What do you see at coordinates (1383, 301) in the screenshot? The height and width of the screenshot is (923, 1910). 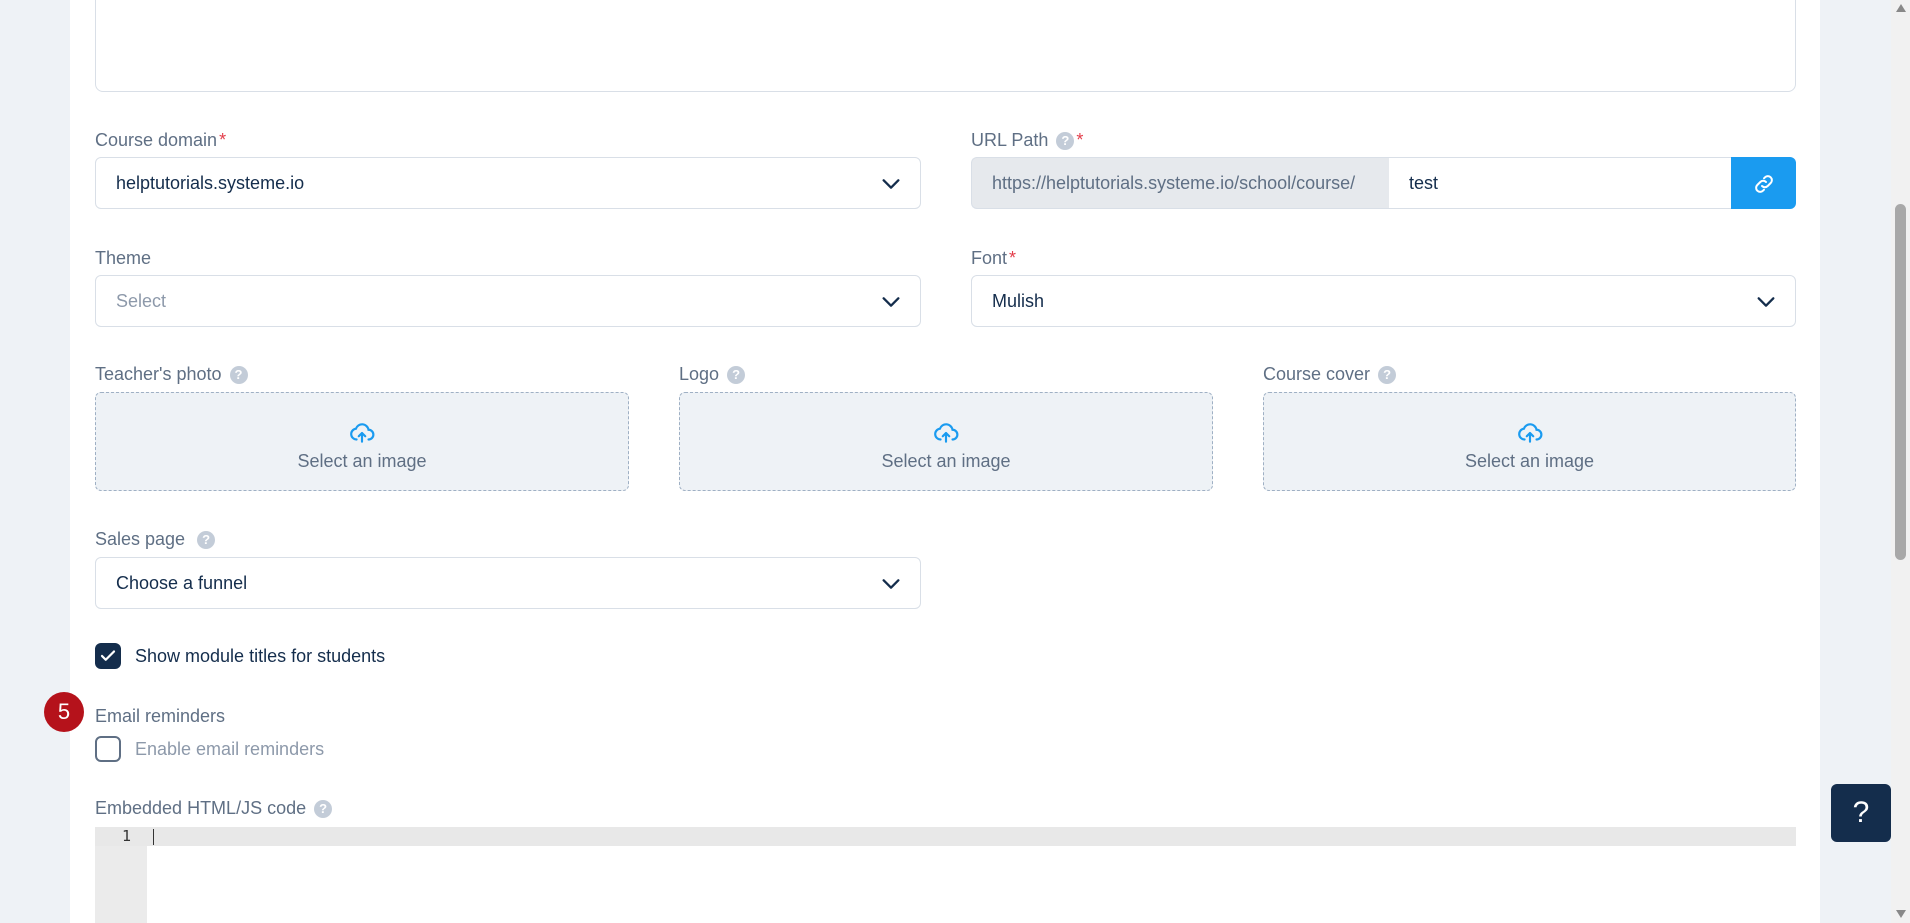 I see `font-select: Mulish` at bounding box center [1383, 301].